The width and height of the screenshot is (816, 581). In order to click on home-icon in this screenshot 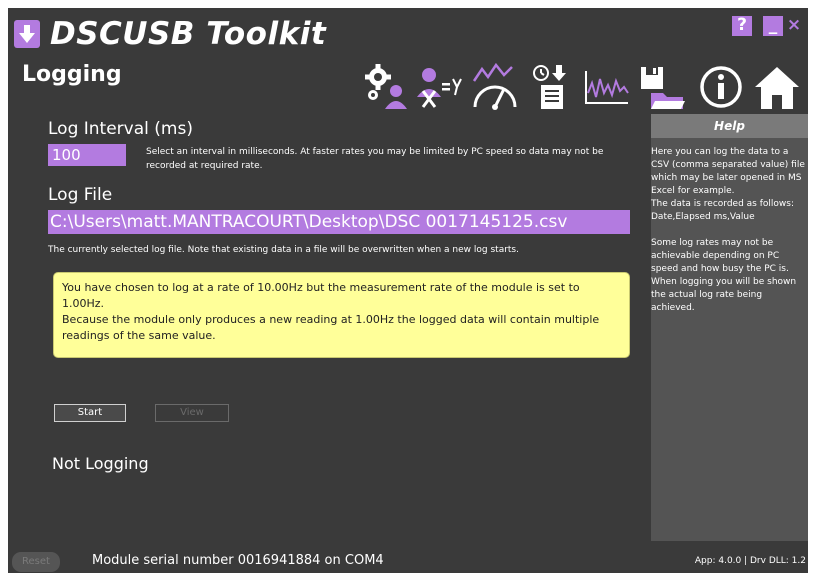, I will do `click(777, 88)`.